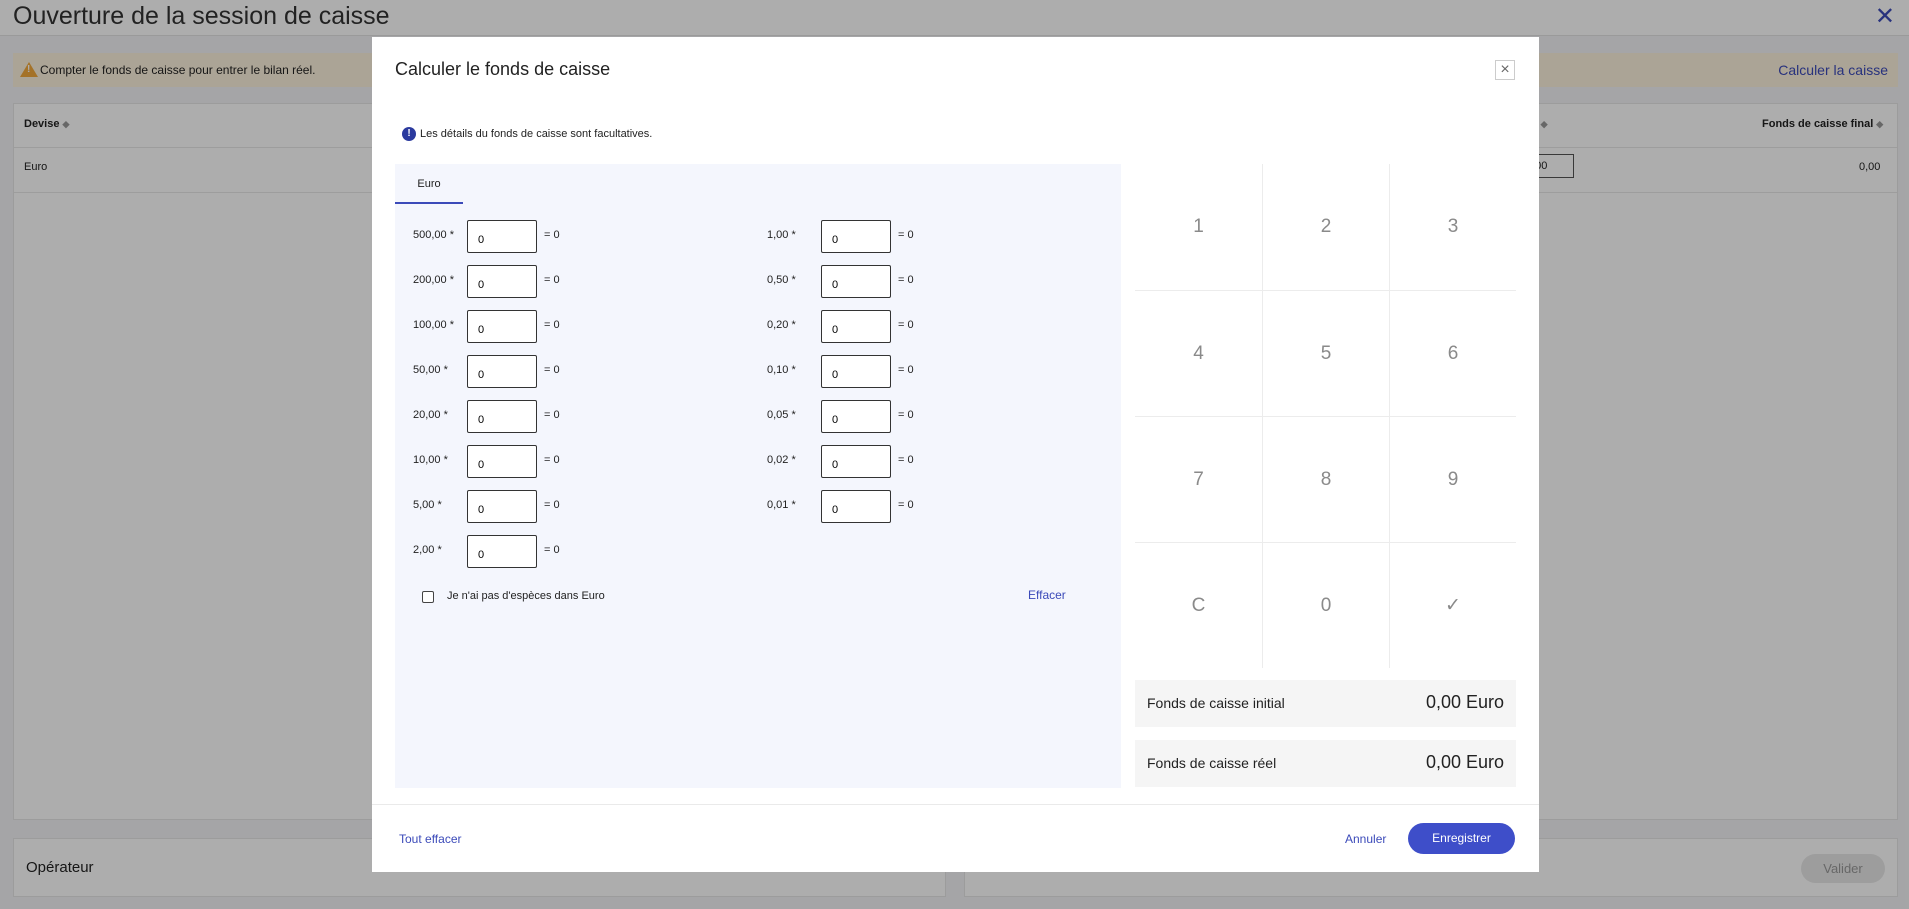 The width and height of the screenshot is (1909, 909). Describe the element at coordinates (409, 134) in the screenshot. I see `info-icon: !` at that location.